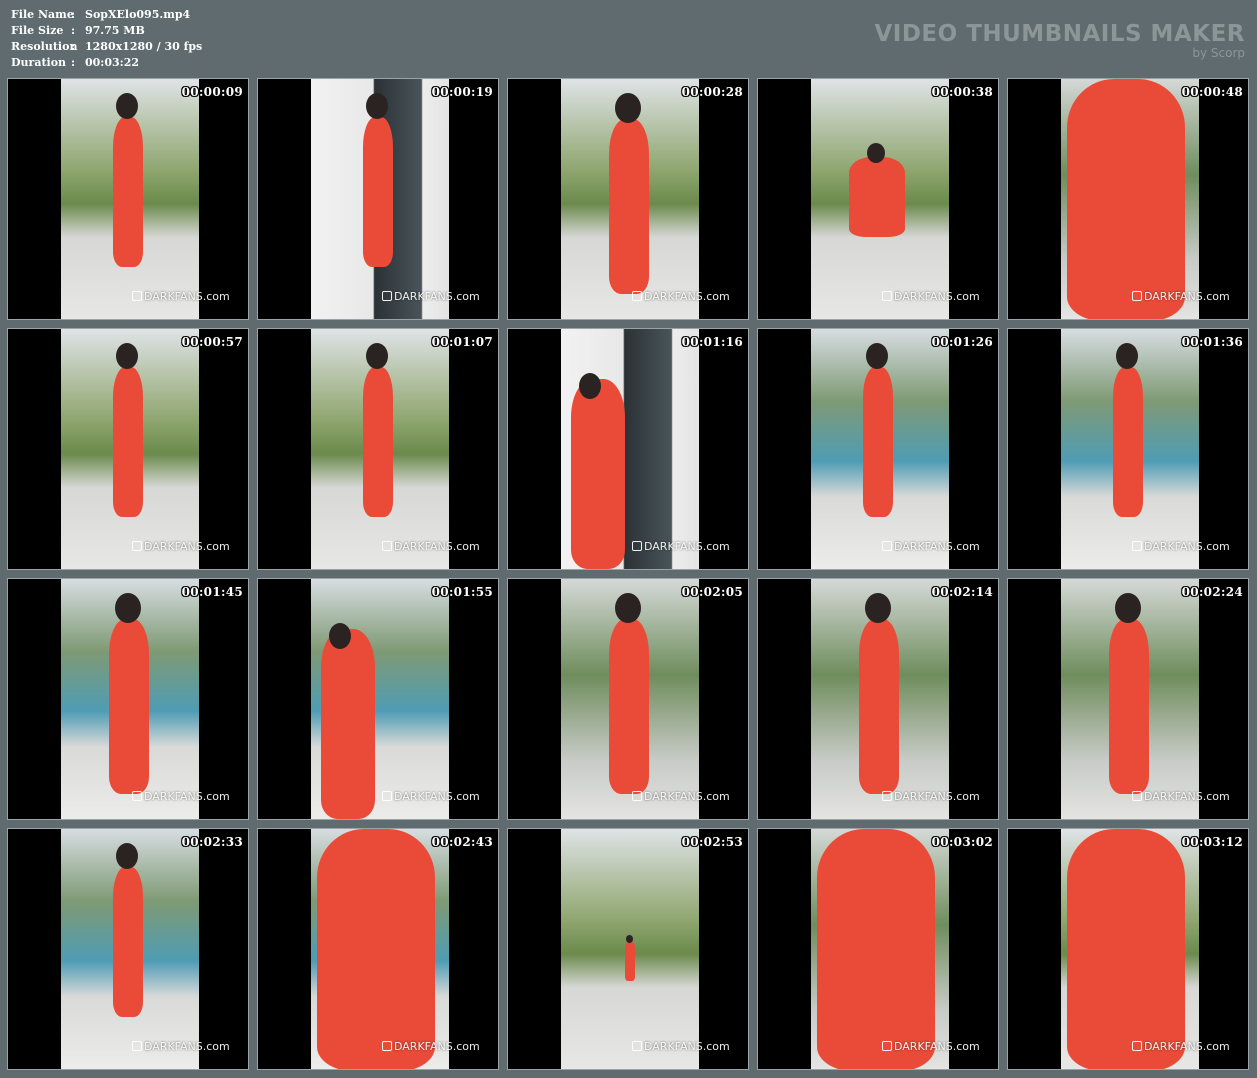 Image resolution: width=1257 pixels, height=1078 pixels. I want to click on video-thumbnail: 00:00:19 DARKFANS.com, so click(378, 199).